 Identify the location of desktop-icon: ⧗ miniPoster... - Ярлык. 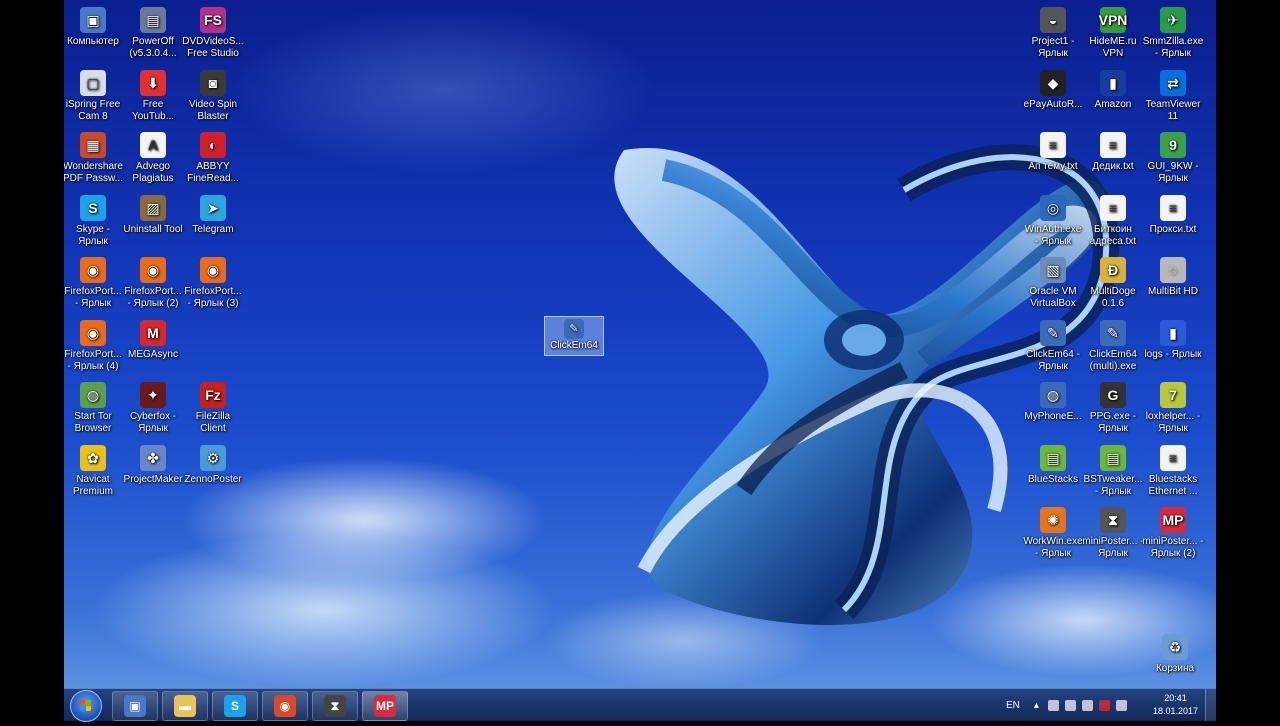
(1113, 533).